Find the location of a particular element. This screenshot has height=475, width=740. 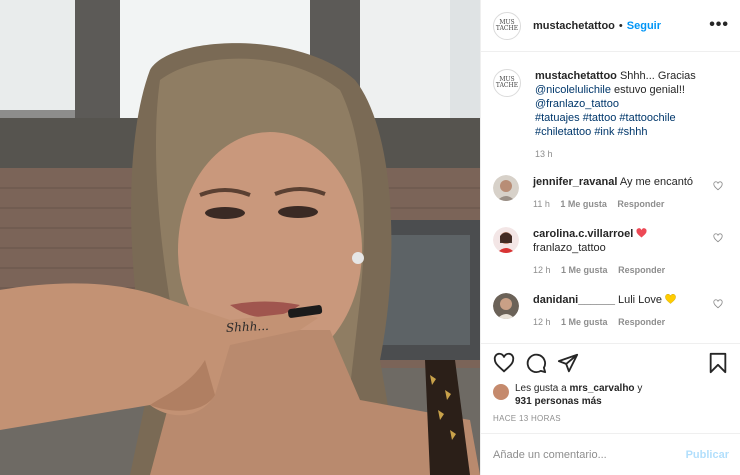

like-heart-icon is located at coordinates (504, 363).